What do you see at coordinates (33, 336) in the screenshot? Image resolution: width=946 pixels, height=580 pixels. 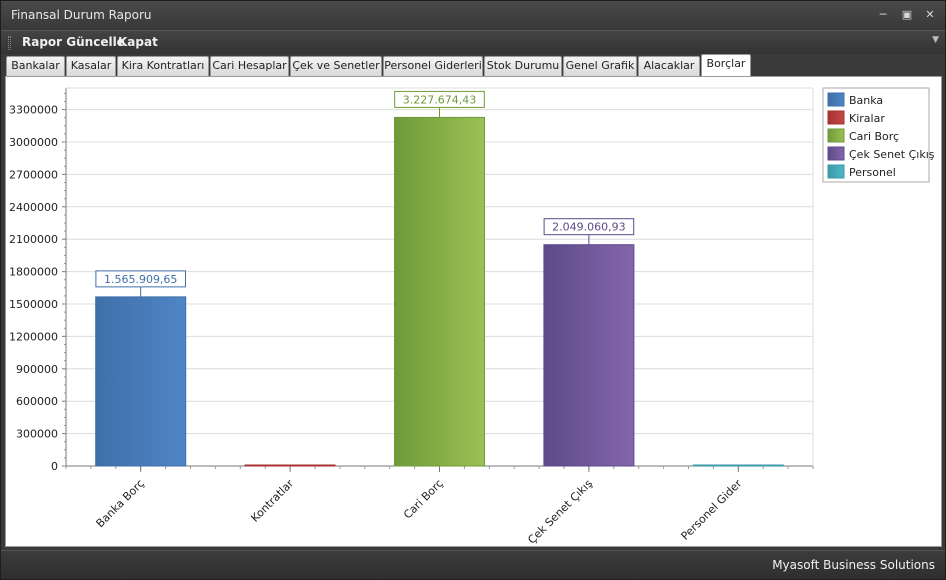 I see `y-tick-label: 1200000` at bounding box center [33, 336].